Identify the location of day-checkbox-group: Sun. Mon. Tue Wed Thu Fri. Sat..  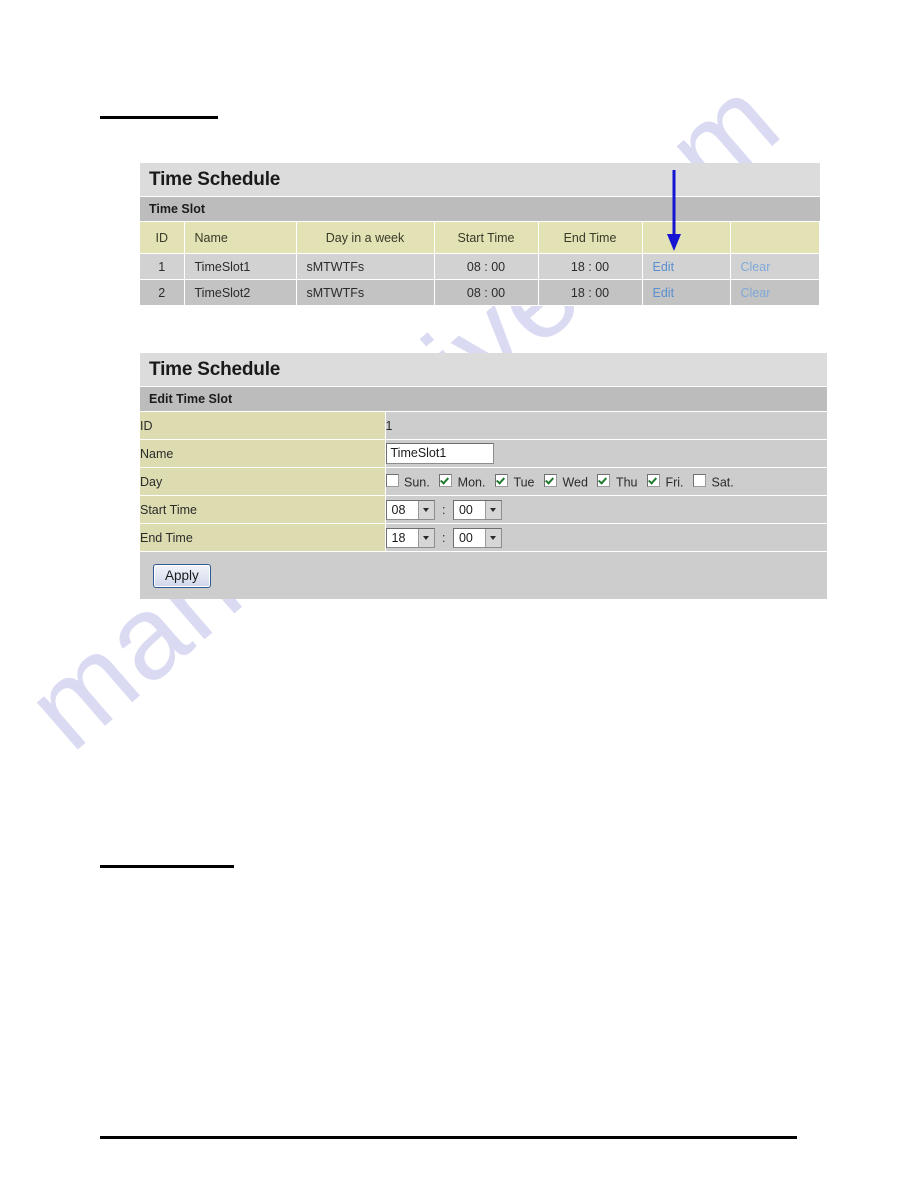
(562, 481).